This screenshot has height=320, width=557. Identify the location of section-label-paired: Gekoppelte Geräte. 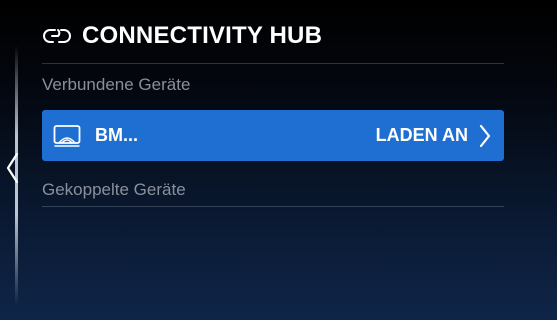
(114, 189).